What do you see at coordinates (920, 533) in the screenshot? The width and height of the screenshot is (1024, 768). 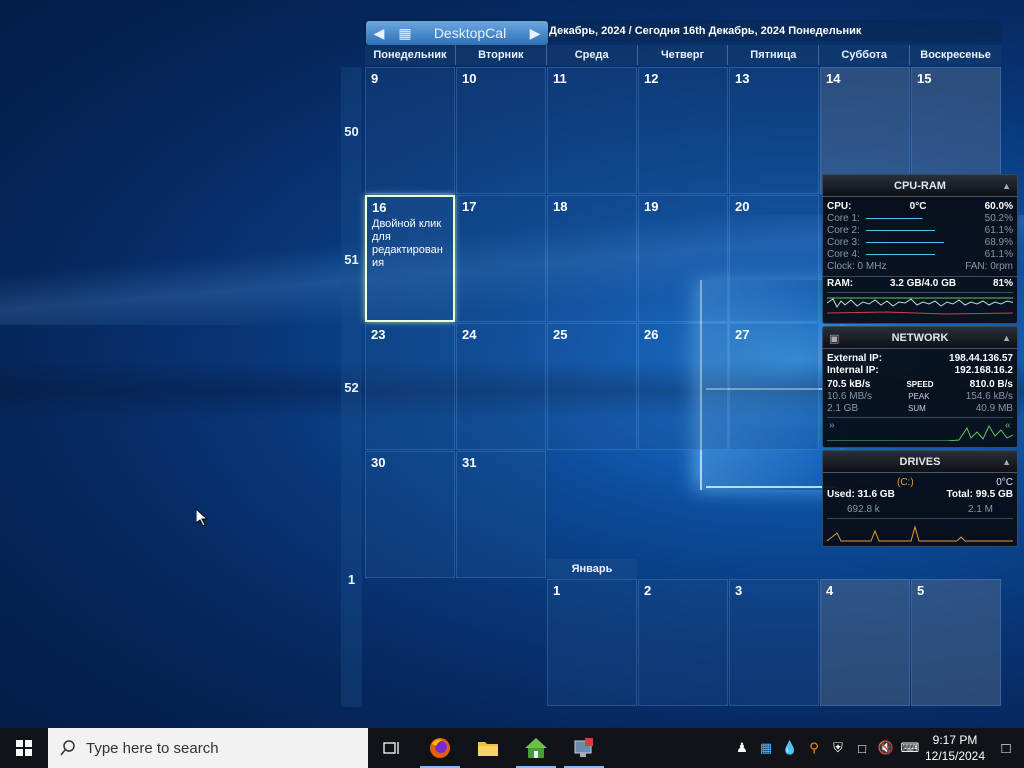 I see `drive-graph-lines` at bounding box center [920, 533].